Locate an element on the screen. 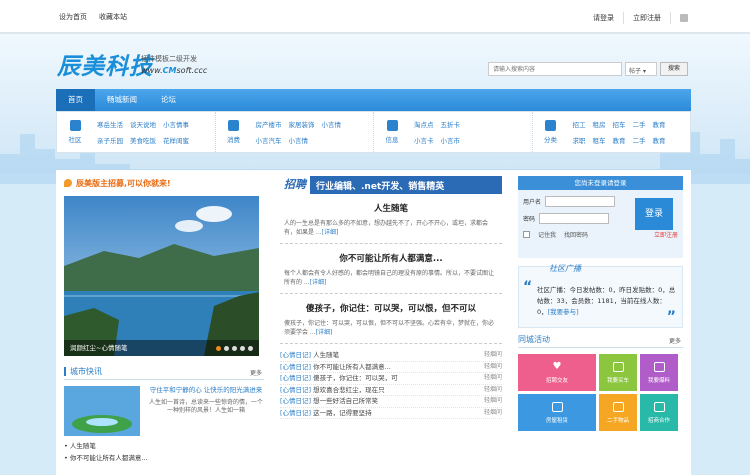 The width and height of the screenshot is (750, 475). flash-news-title: 守住平和宁静的心 让快乐的阳光满进来 is located at coordinates (206, 390).